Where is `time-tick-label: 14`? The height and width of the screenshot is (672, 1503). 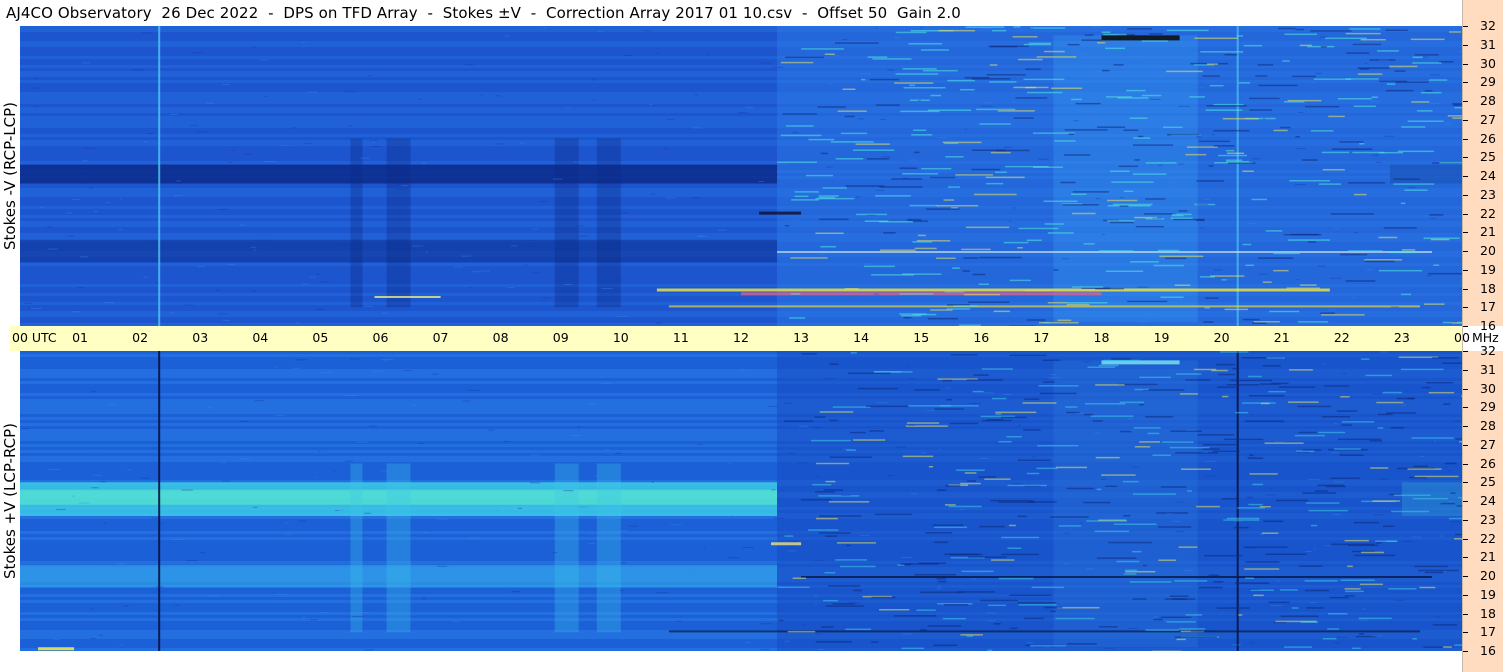
time-tick-label: 14 is located at coordinates (861, 337).